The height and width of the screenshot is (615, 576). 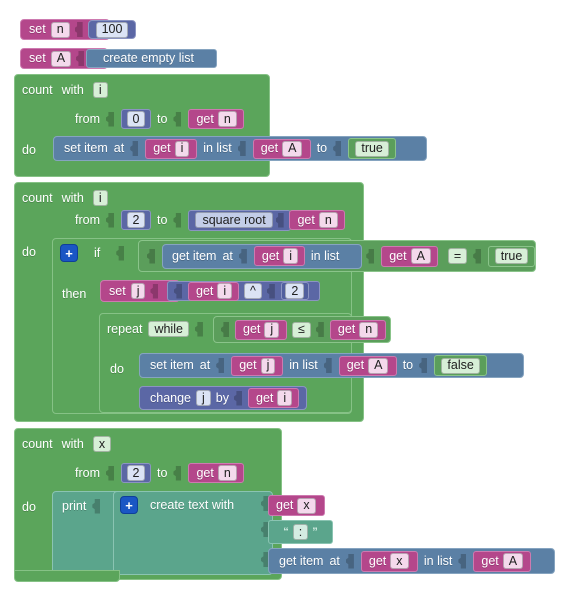 What do you see at coordinates (87, 472) in the screenshot?
I see `from-label: from` at bounding box center [87, 472].